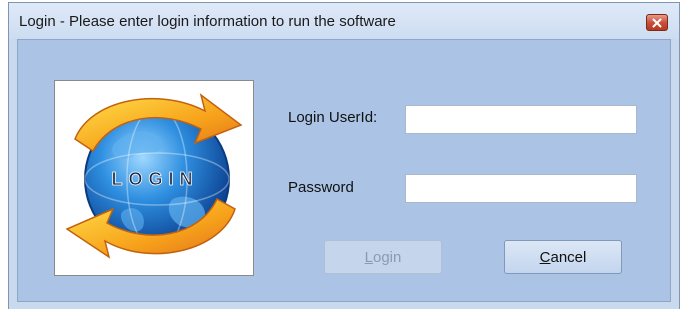 Image resolution: width=686 pixels, height=309 pixels. I want to click on close-icon, so click(657, 22).